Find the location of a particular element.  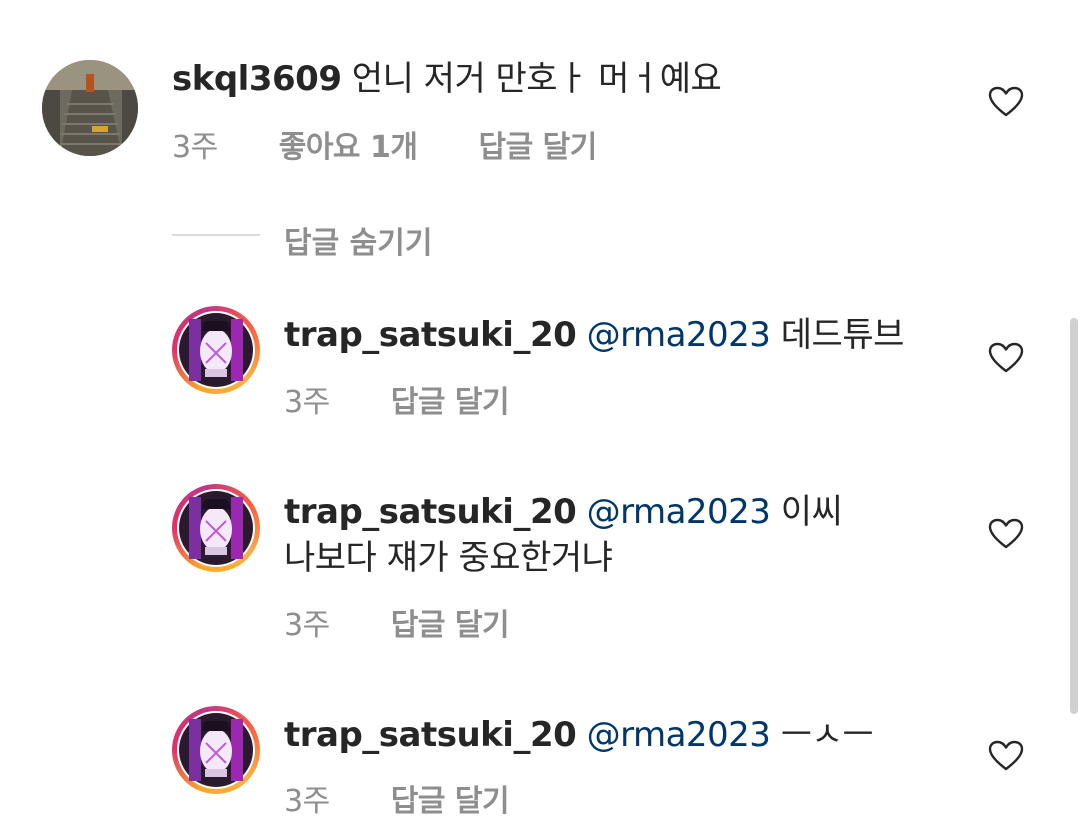

reply-text: trap_satsuki_20 @rma2023 이씨 is located at coordinates (563, 512).